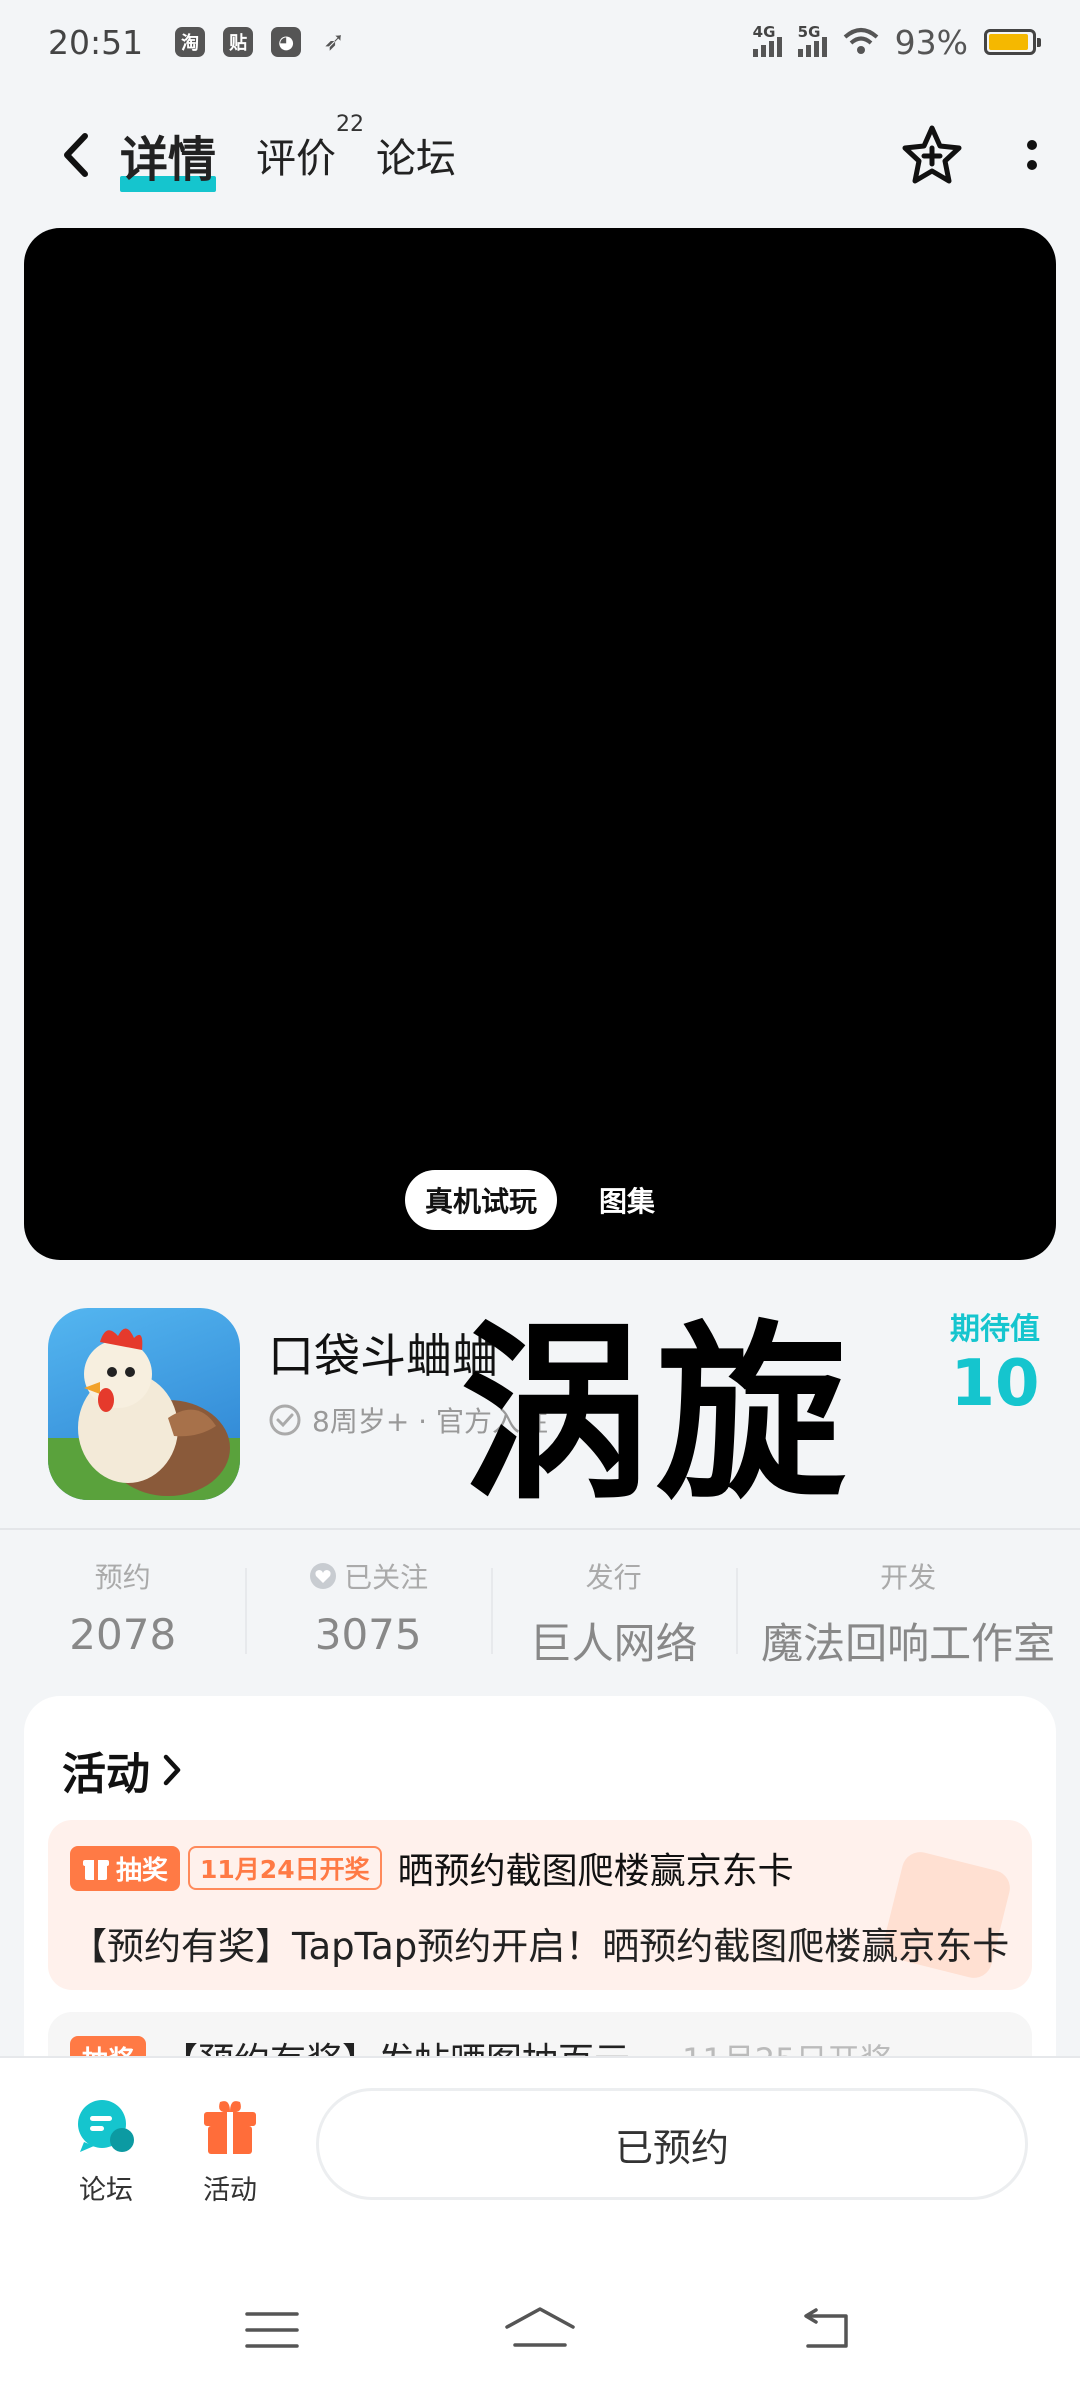 Image resolution: width=1080 pixels, height=2400 pixels. I want to click on system-nav-bar, so click(540, 2340).